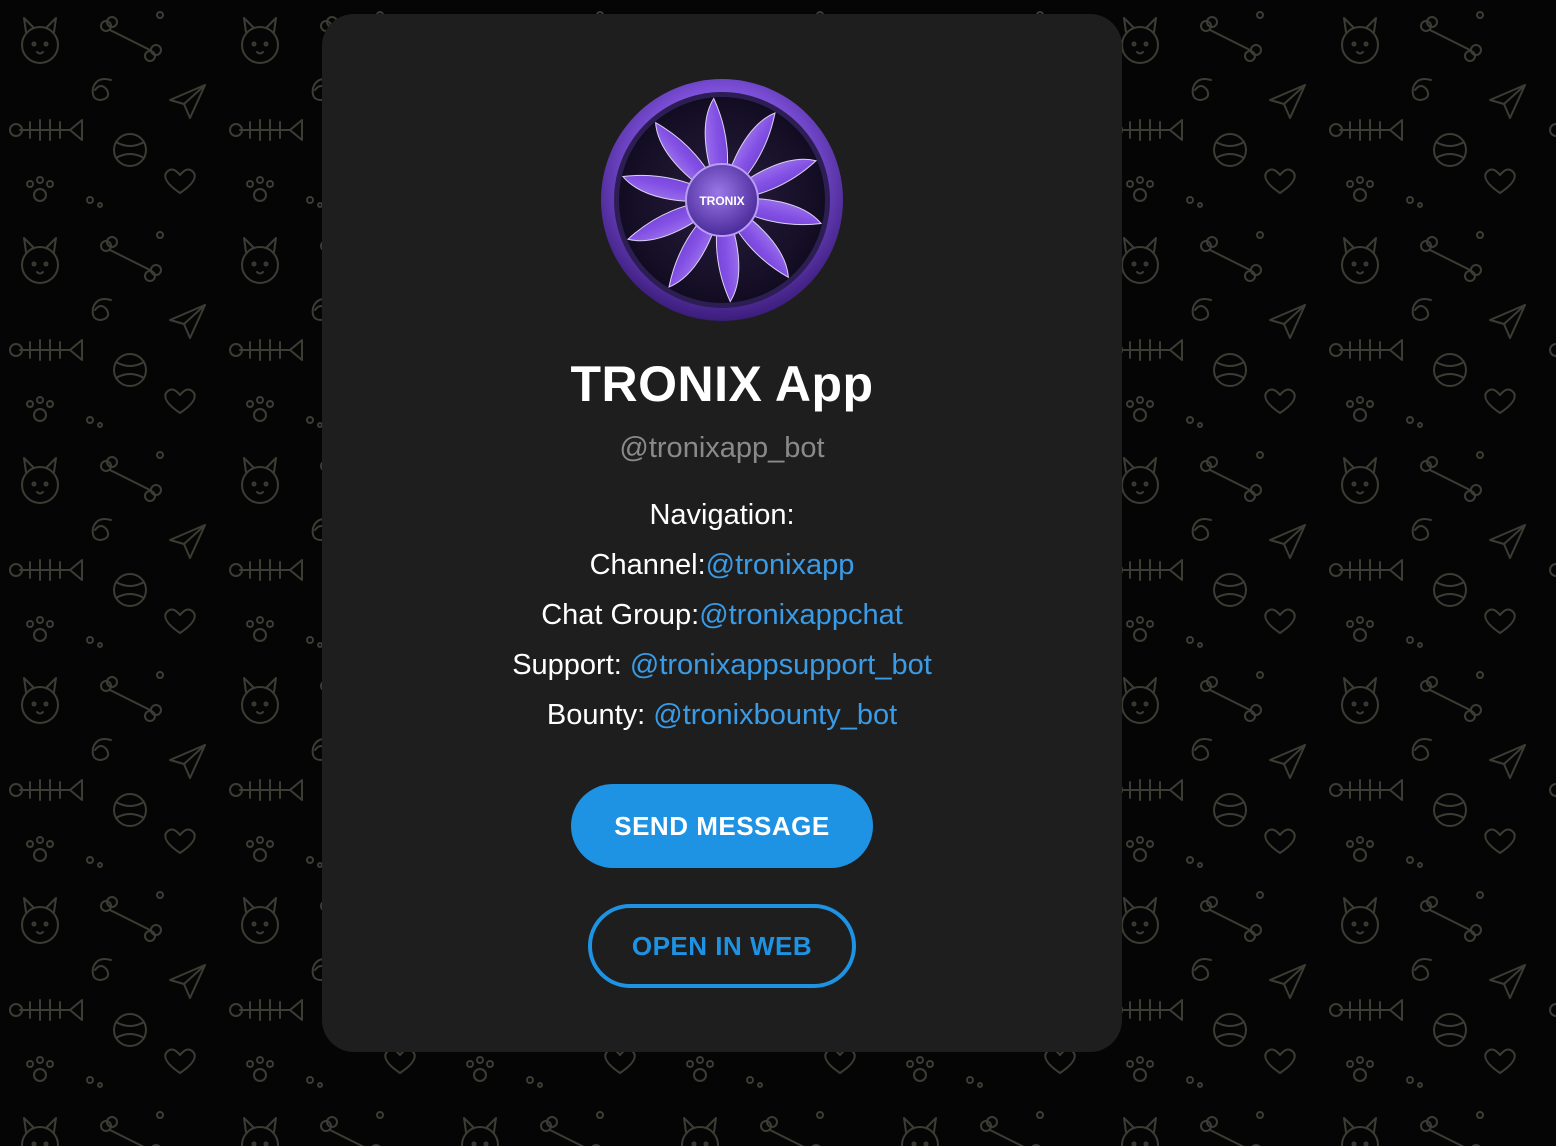 This screenshot has height=1146, width=1556. I want to click on description-line-support: Support: @tronixappsupport_bot, so click(722, 665).